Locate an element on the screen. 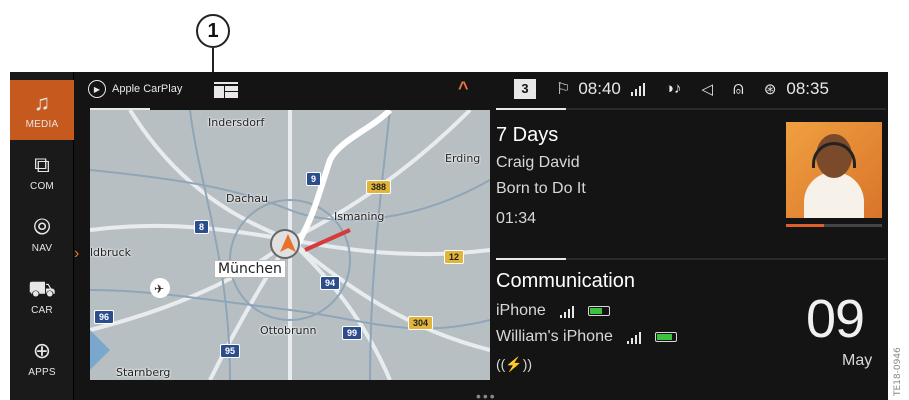 This screenshot has height=400, width=909. wireless-charging-icon: ((⚡)) is located at coordinates (514, 364).